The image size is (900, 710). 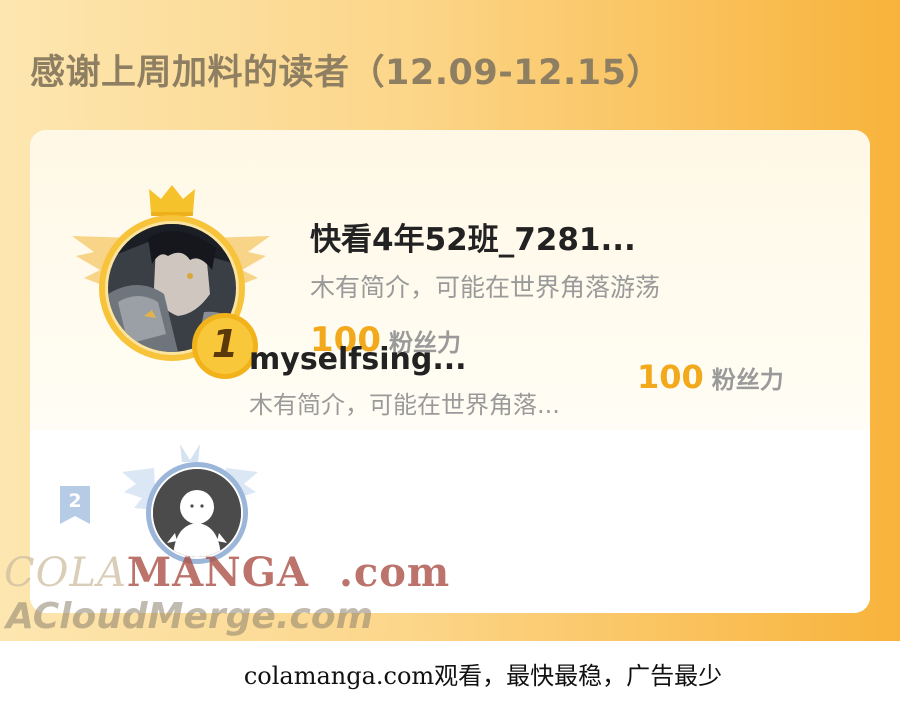 What do you see at coordinates (227, 572) in the screenshot?
I see `watermark-colamanga: COLAMANGA .com` at bounding box center [227, 572].